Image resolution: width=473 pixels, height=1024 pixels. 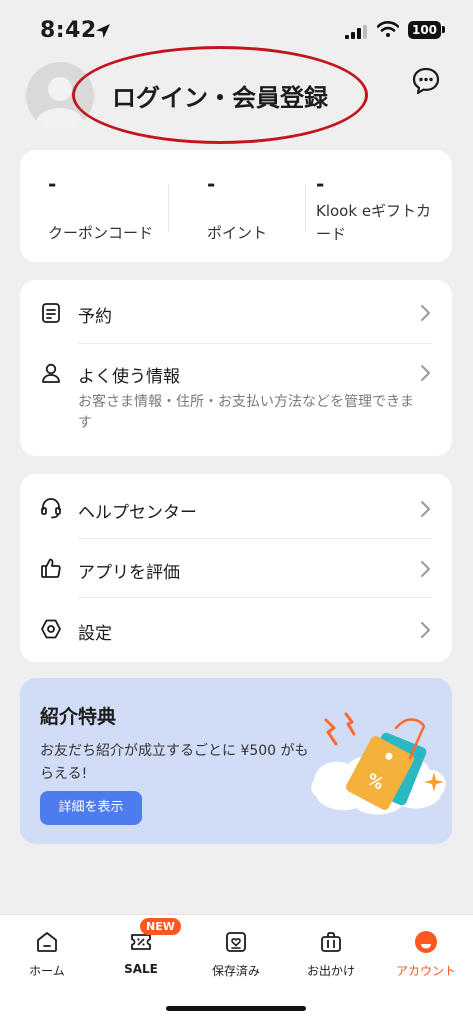 I want to click on chat-icon, so click(x=426, y=83).